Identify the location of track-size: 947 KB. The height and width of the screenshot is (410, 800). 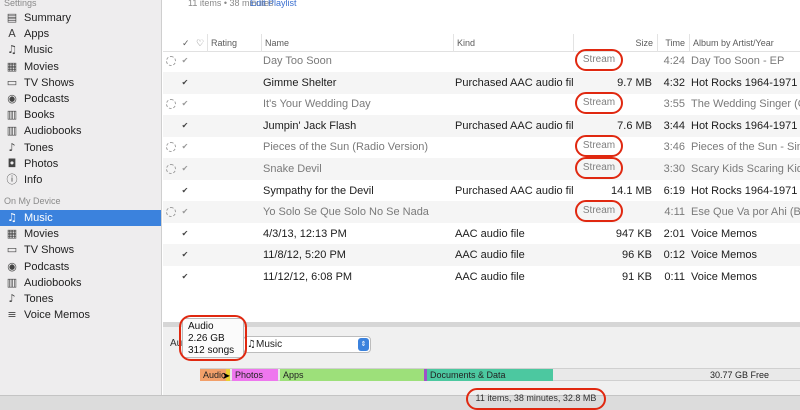
(633, 233).